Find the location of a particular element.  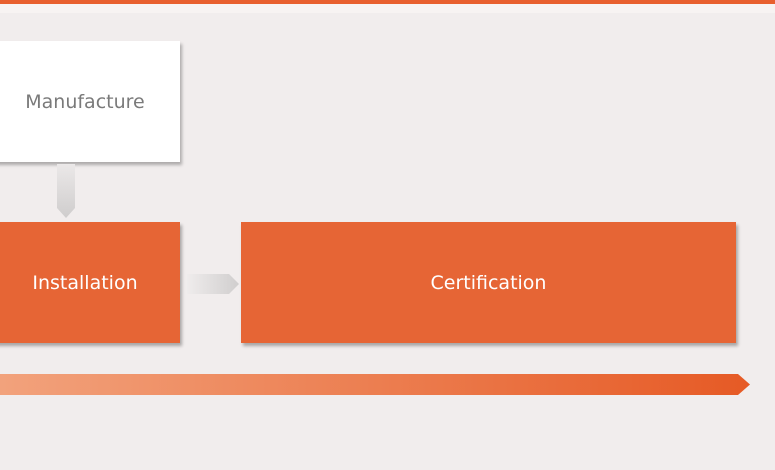

installation-box: Installation is located at coordinates (90, 282).